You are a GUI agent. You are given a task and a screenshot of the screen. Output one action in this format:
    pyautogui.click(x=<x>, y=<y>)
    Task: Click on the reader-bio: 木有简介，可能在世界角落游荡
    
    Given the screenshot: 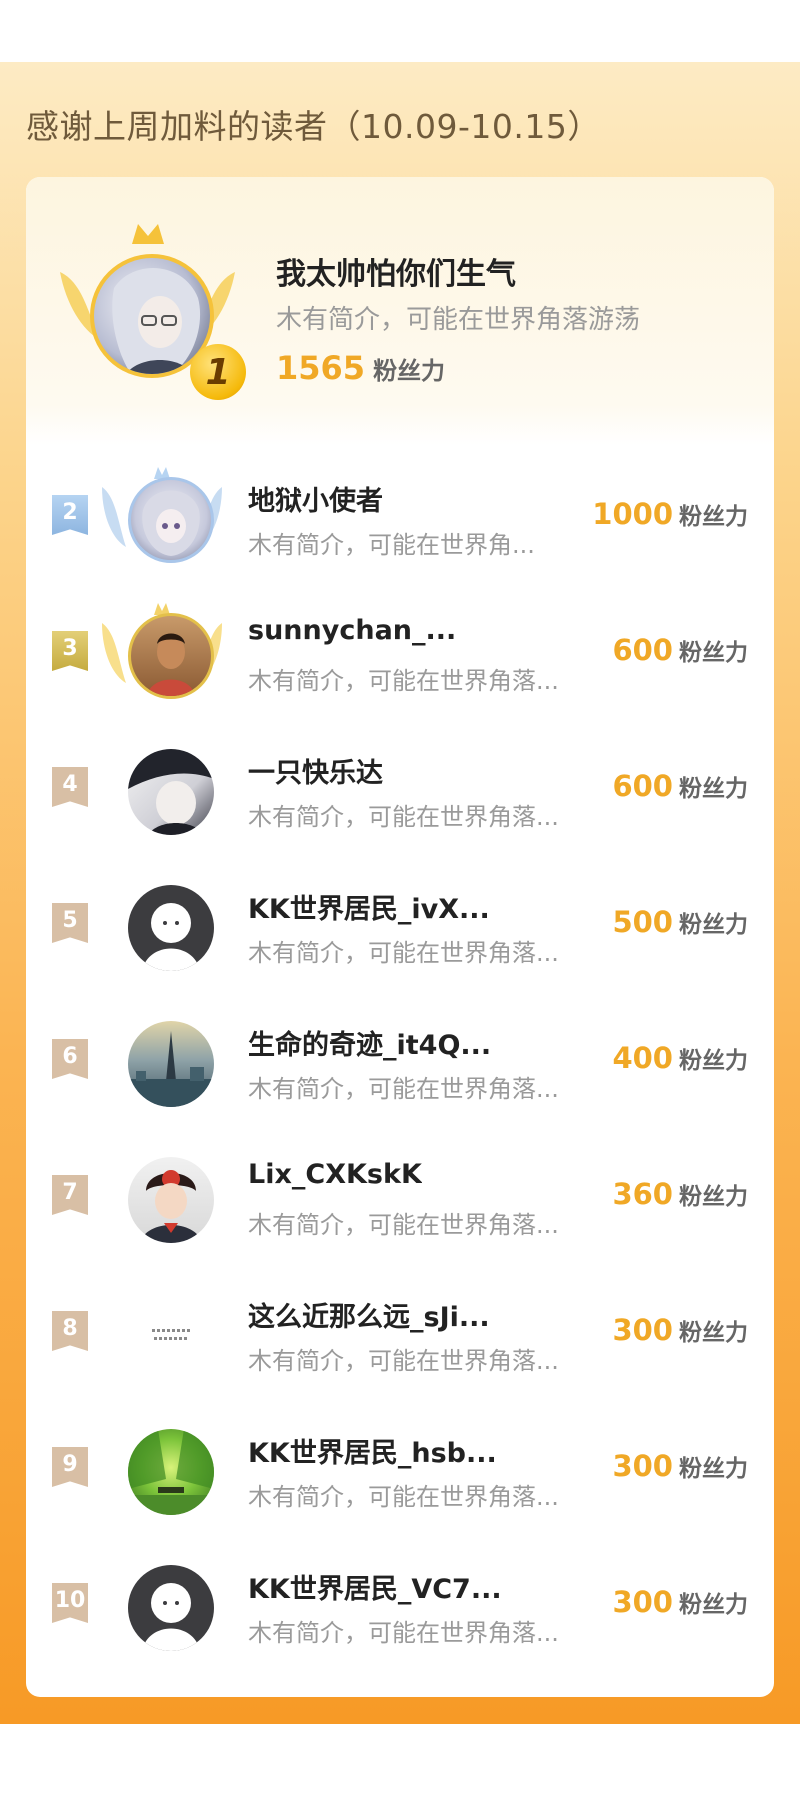 What is the action you would take?
    pyautogui.click(x=458, y=320)
    